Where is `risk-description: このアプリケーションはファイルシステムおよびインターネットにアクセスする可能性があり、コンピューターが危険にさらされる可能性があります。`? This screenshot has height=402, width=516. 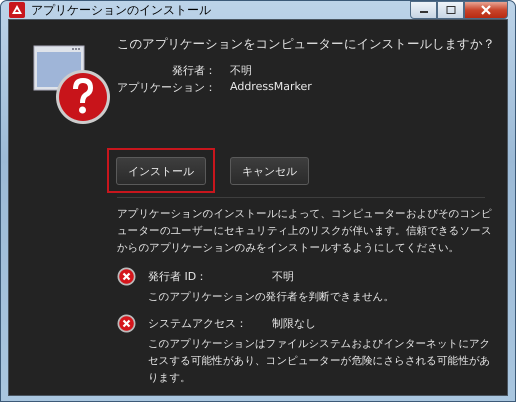
risk-description: このアプリケーションはファイルシステムおよびインターネットにアクセスする可能性があり、コンピューターが危険にさらされる可能性があります。 is located at coordinates (320, 361).